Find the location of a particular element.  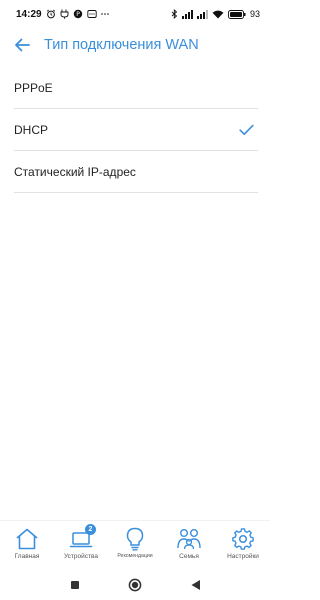

alarm-icon is located at coordinates (51, 14).